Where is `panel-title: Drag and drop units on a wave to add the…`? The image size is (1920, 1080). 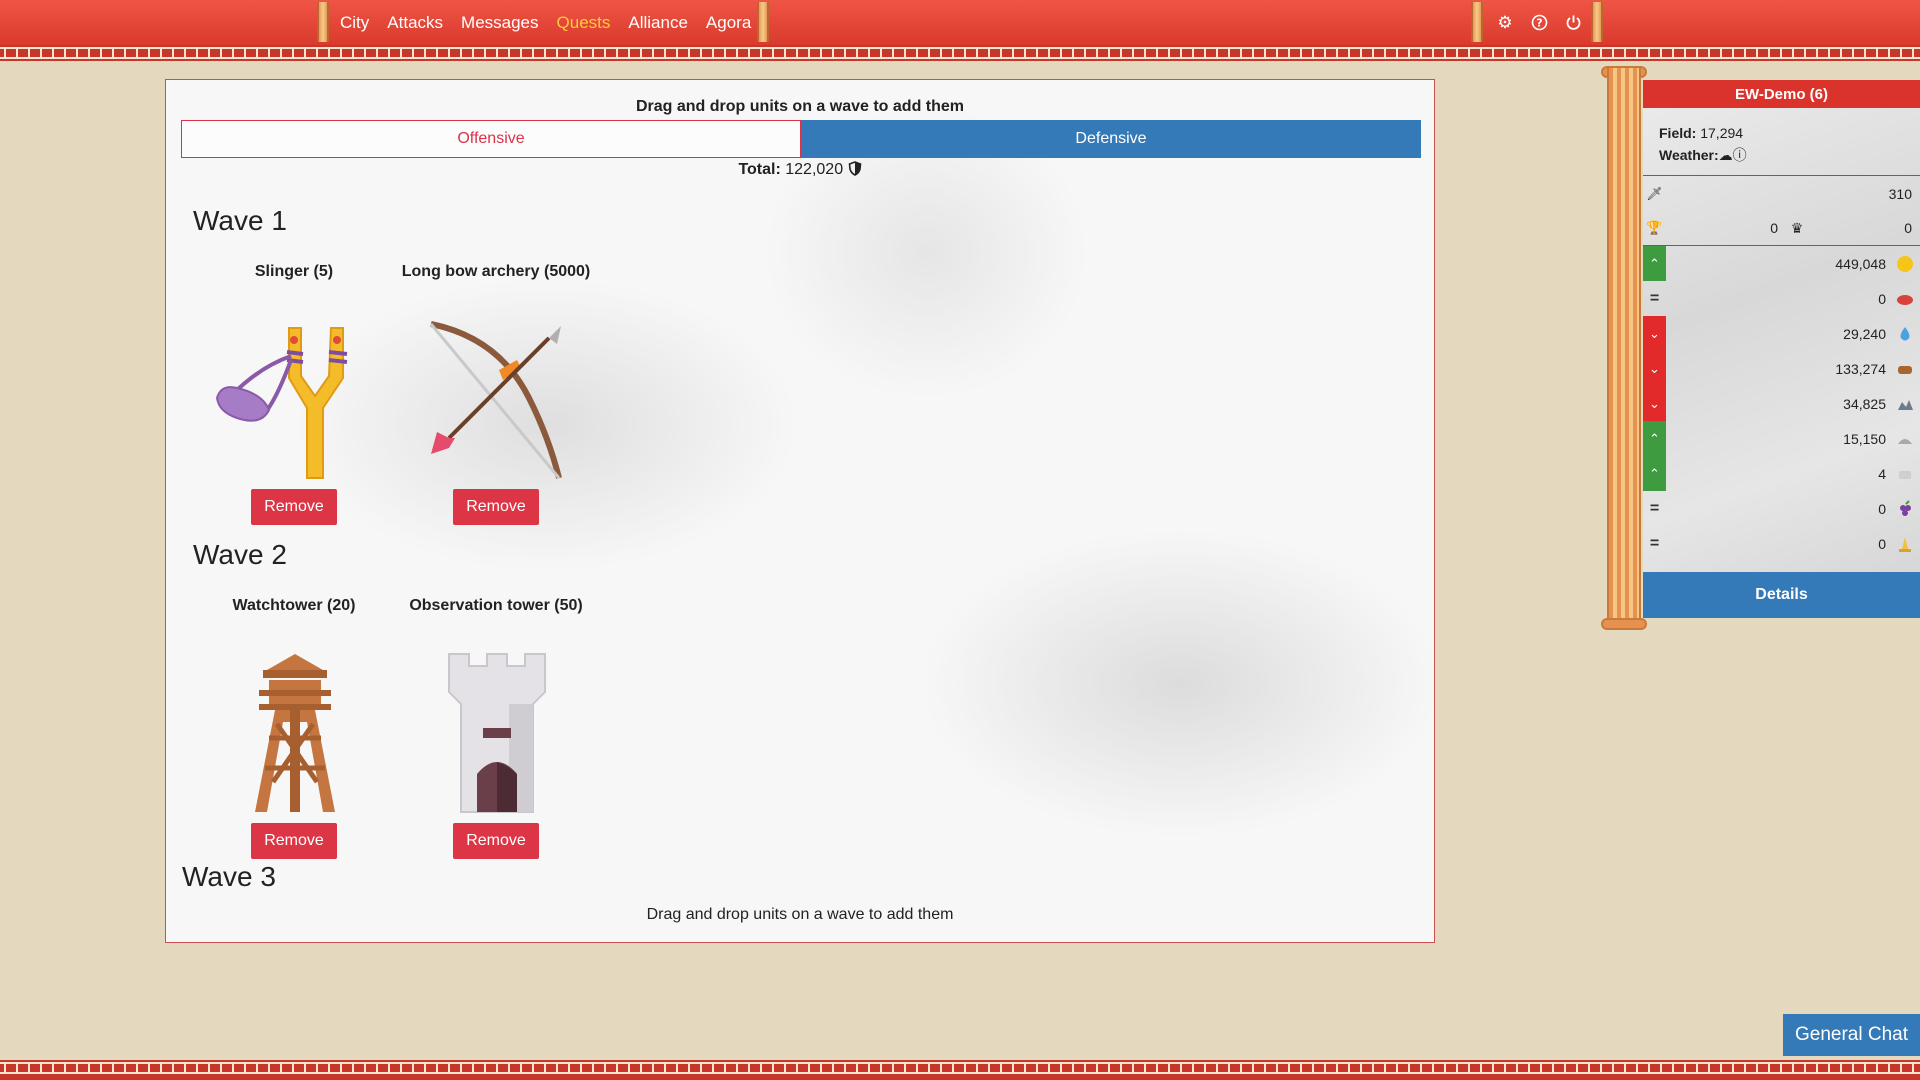 panel-title: Drag and drop units on a wave to add the… is located at coordinates (800, 106).